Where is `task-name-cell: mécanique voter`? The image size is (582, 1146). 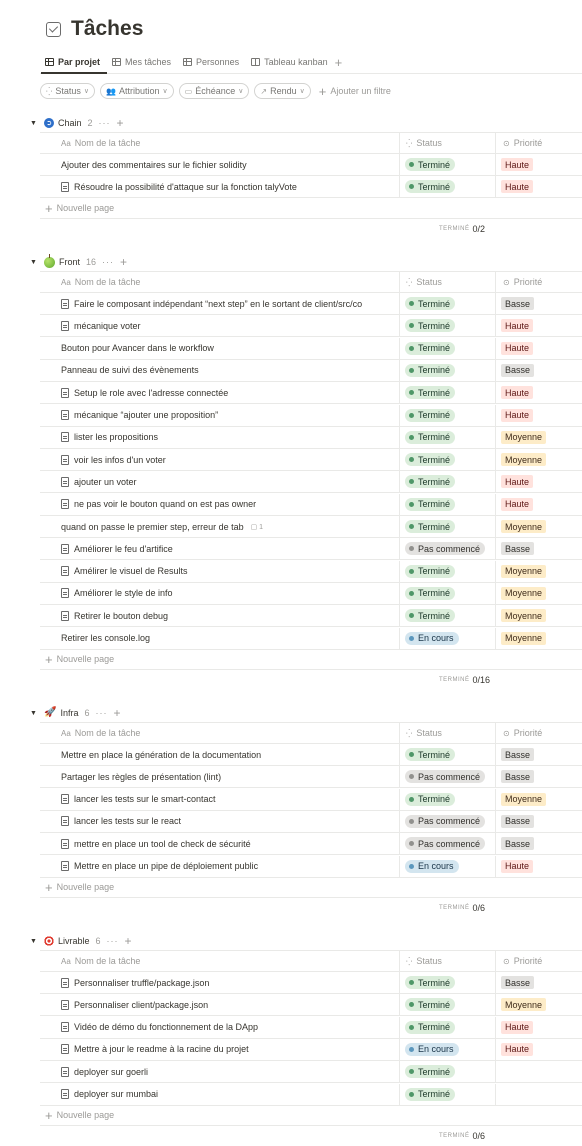 task-name-cell: mécanique voter is located at coordinates (220, 326).